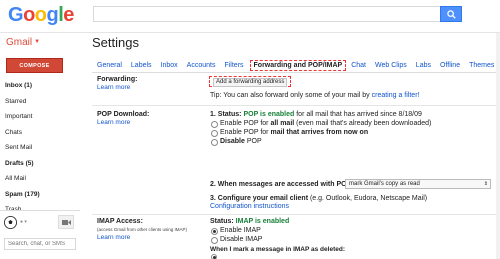 Image resolution: width=500 pixels, height=259 pixels. Describe the element at coordinates (169, 65) in the screenshot. I see `tab-inbox: Inbox` at that location.